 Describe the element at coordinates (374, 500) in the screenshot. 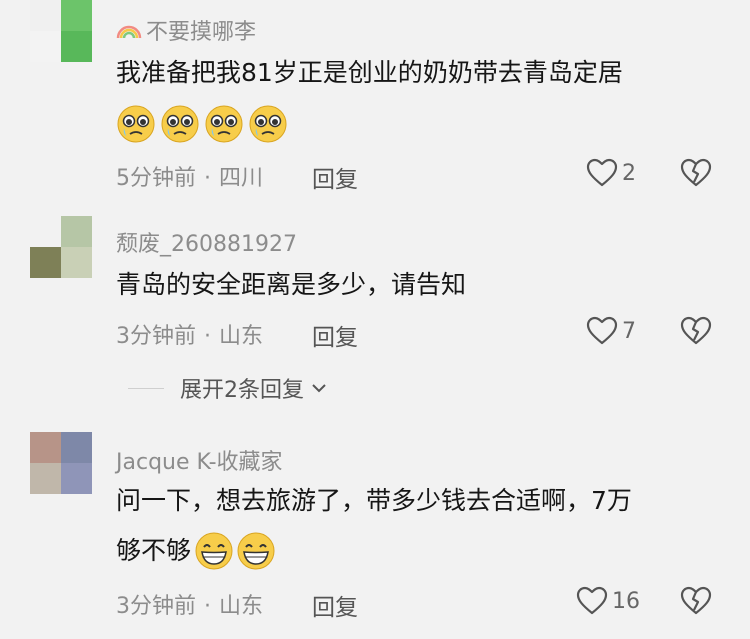

I see `comment-text: 问一下，想去旅游了，带多少钱去合适啊，7万` at that location.